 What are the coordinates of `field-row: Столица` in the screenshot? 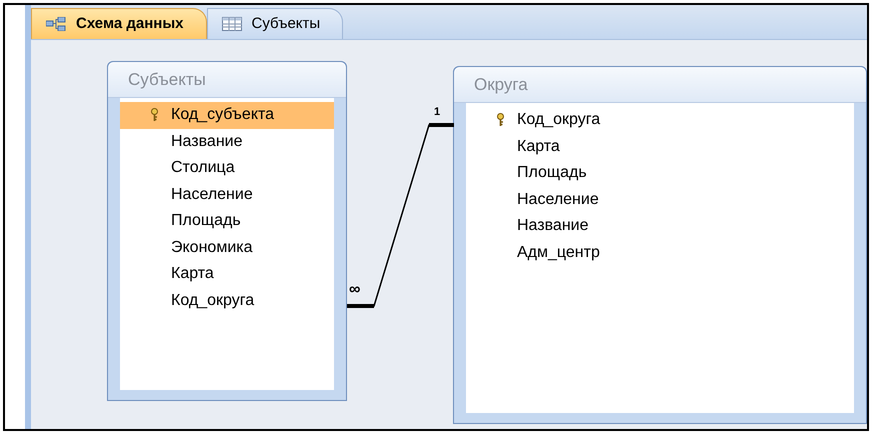 It's located at (227, 168).